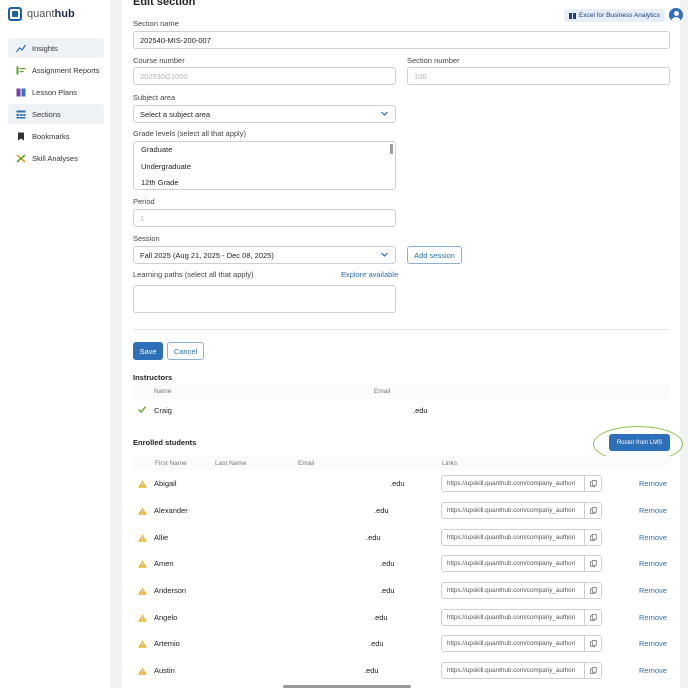 The height and width of the screenshot is (688, 688). I want to click on section-number-input: 100, so click(538, 76).